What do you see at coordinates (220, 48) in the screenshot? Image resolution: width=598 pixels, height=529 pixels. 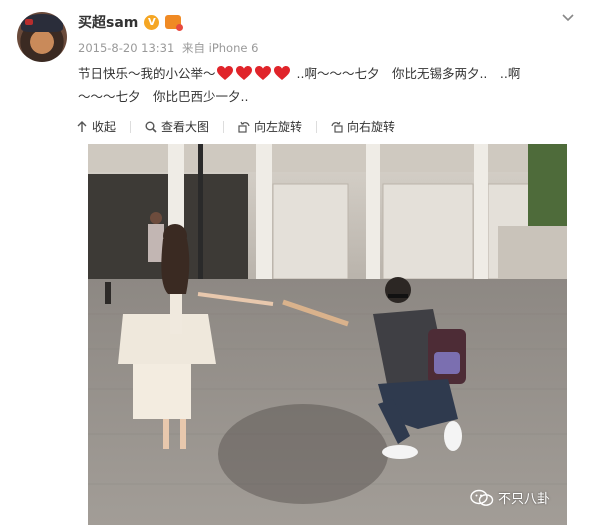 I see `post-source: 来自 iPhone 6` at bounding box center [220, 48].